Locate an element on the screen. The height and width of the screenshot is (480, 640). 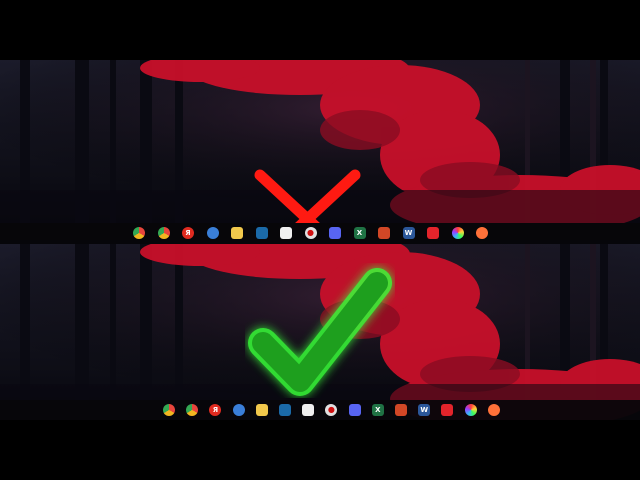
letterbox-bottom is located at coordinates (320, 450).